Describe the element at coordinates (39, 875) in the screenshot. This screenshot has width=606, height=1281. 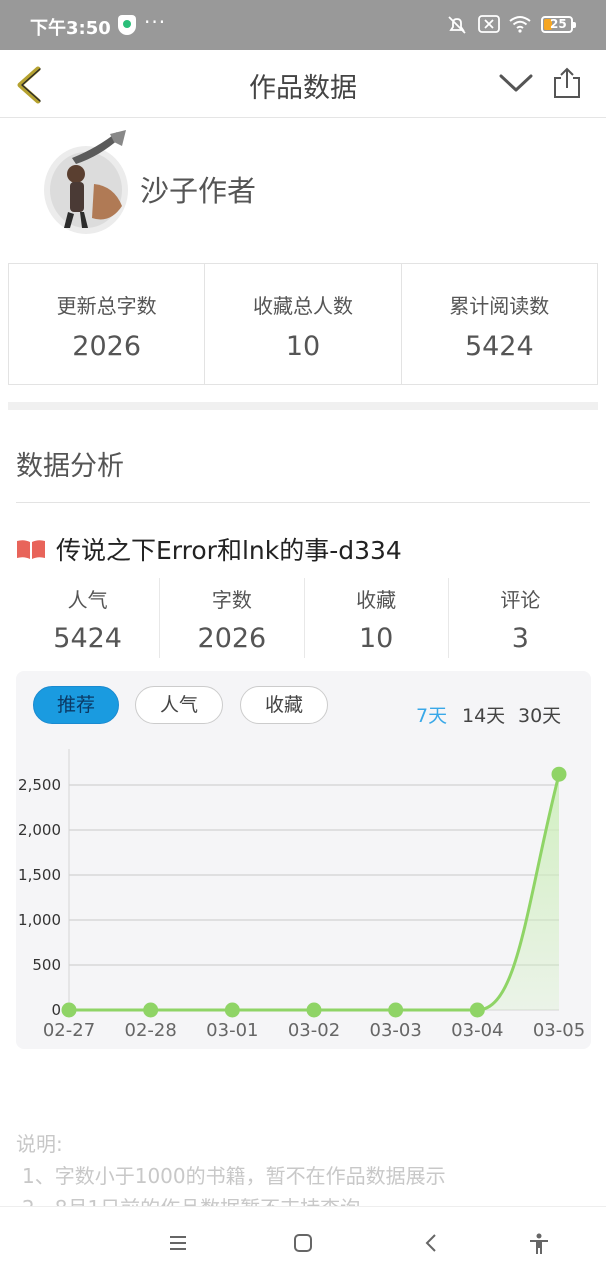
I see `y-tick-label: 1,500` at that location.